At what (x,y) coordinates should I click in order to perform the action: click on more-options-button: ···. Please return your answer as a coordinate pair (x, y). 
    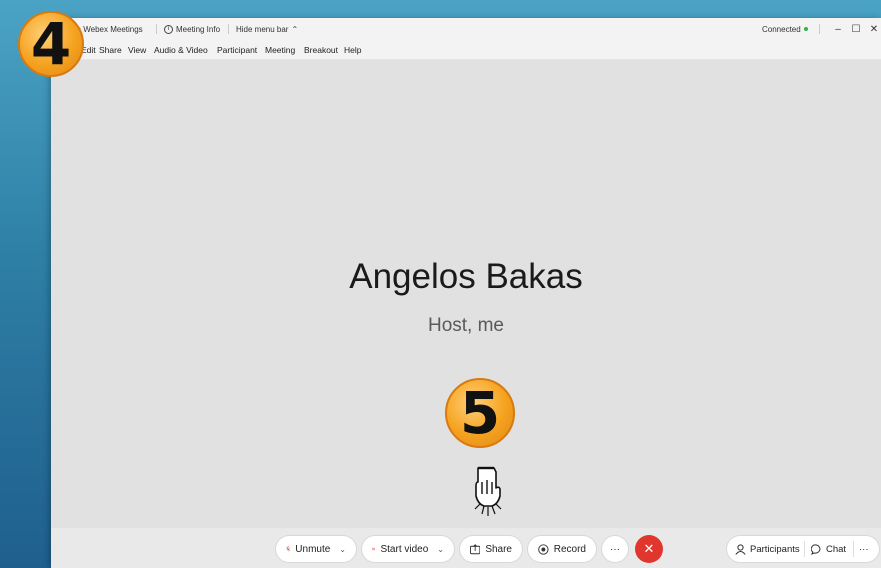
    Looking at the image, I should click on (615, 549).